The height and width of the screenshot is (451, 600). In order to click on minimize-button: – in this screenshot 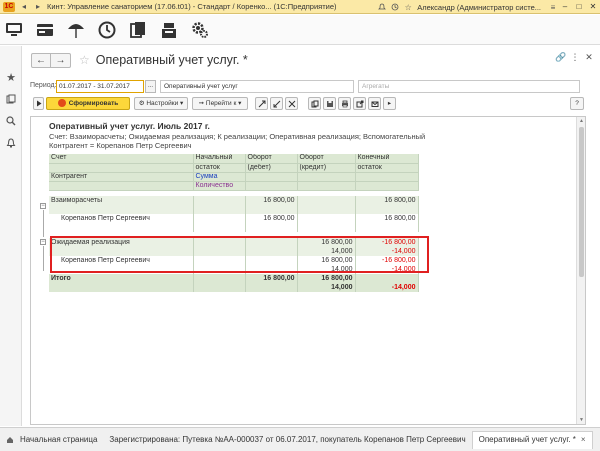, I will do `click(565, 7)`.